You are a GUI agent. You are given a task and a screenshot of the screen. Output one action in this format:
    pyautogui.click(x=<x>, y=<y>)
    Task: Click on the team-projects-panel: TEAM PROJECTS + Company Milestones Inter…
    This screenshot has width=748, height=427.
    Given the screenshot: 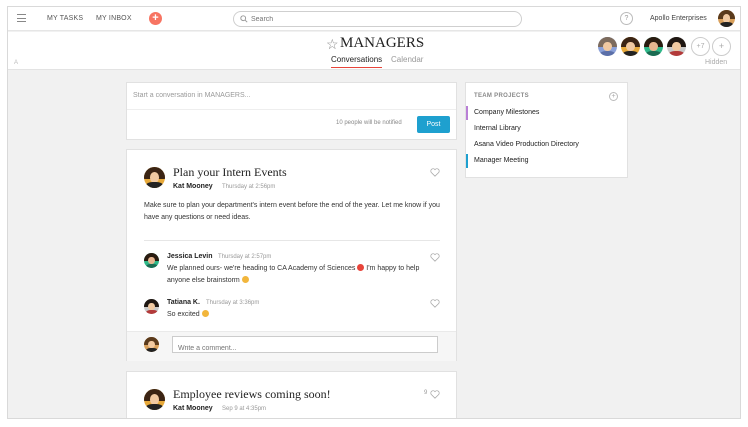 What is the action you would take?
    pyautogui.click(x=546, y=130)
    